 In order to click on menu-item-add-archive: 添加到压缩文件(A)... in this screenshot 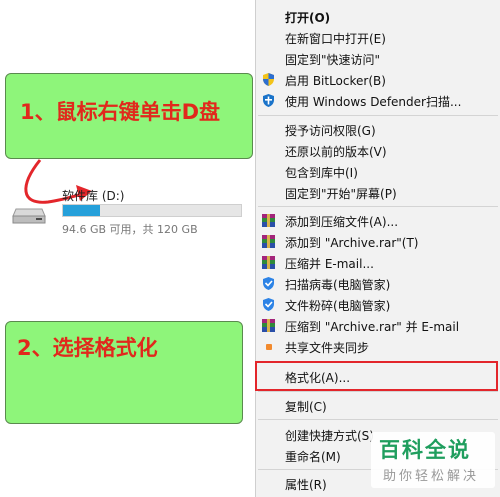, I will do `click(377, 220)`.